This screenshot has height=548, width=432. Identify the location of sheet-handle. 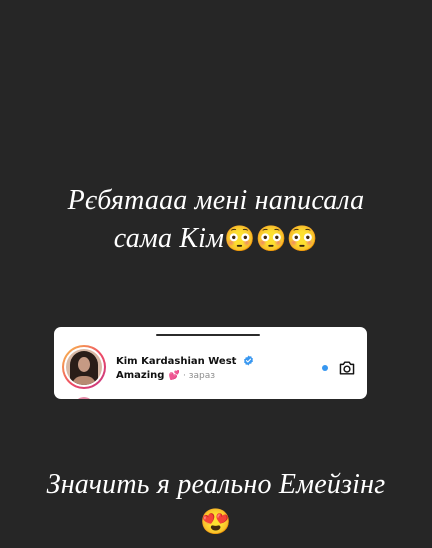
(208, 335).